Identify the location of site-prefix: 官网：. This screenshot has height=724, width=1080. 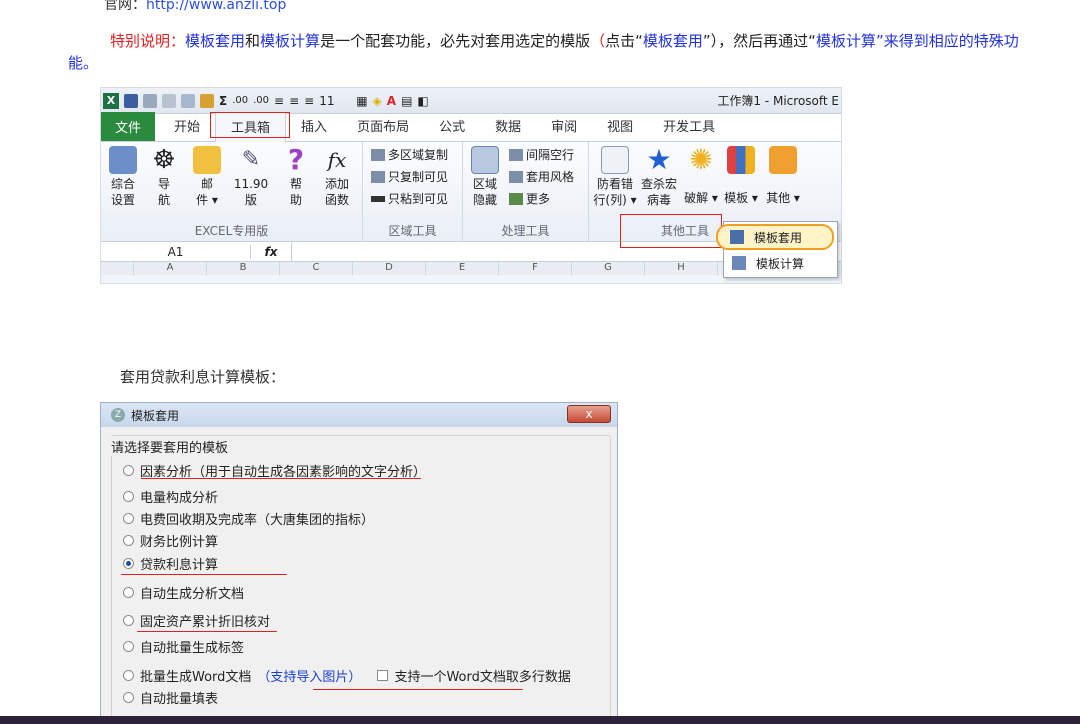
(125, 6).